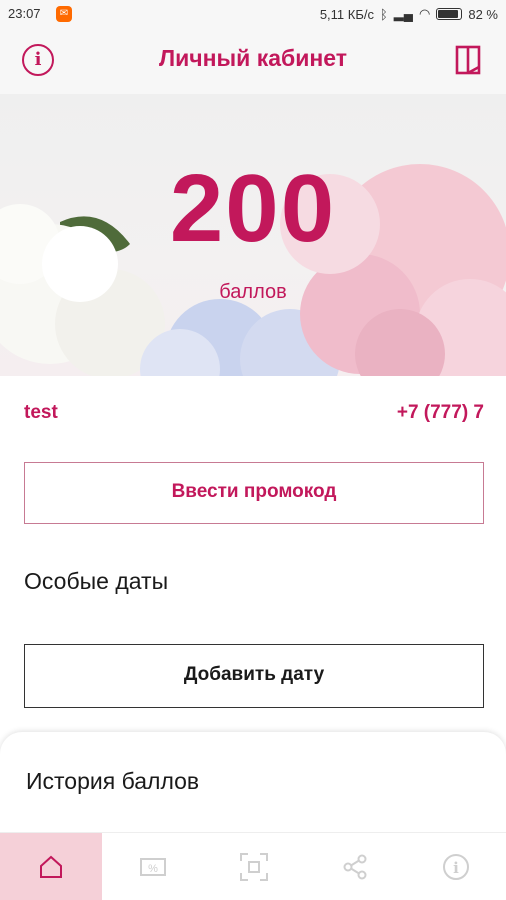  I want to click on points-history-title: История баллов, so click(113, 781).